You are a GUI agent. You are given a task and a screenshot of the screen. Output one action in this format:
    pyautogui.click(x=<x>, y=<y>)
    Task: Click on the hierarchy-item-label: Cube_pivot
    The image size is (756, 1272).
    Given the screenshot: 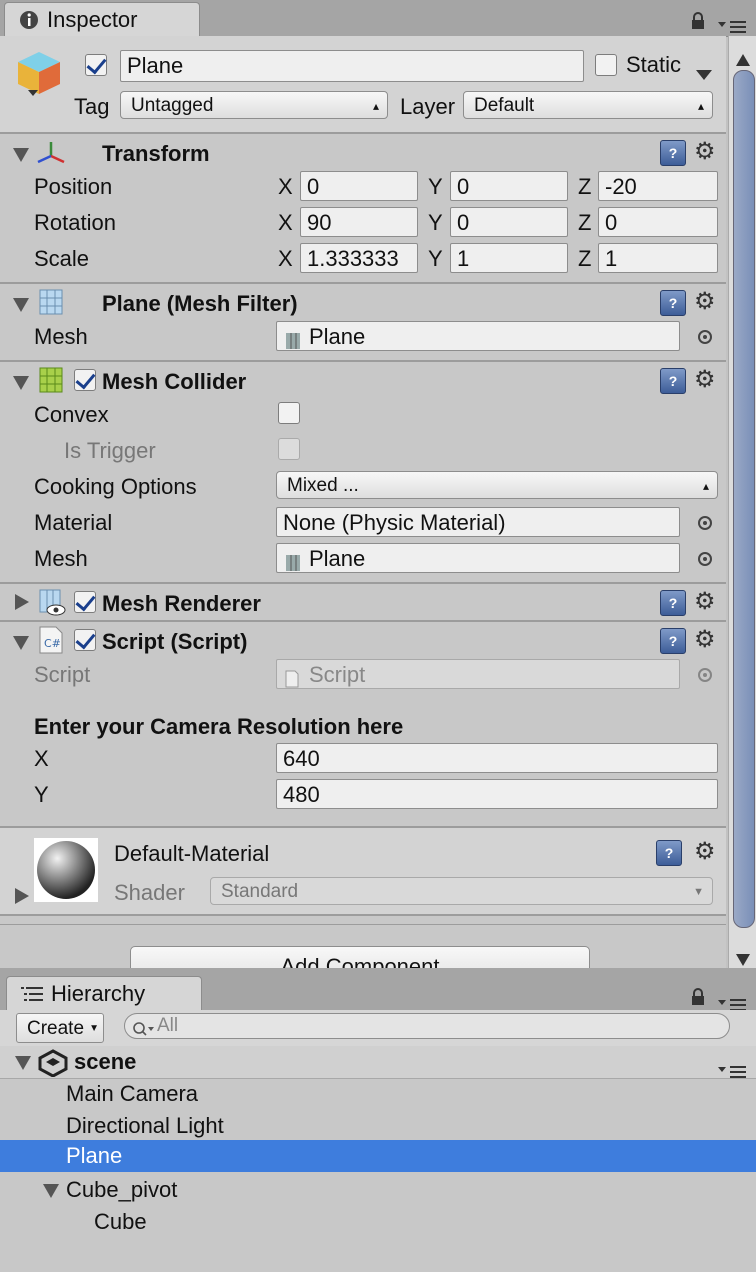 What is the action you would take?
    pyautogui.click(x=122, y=1189)
    